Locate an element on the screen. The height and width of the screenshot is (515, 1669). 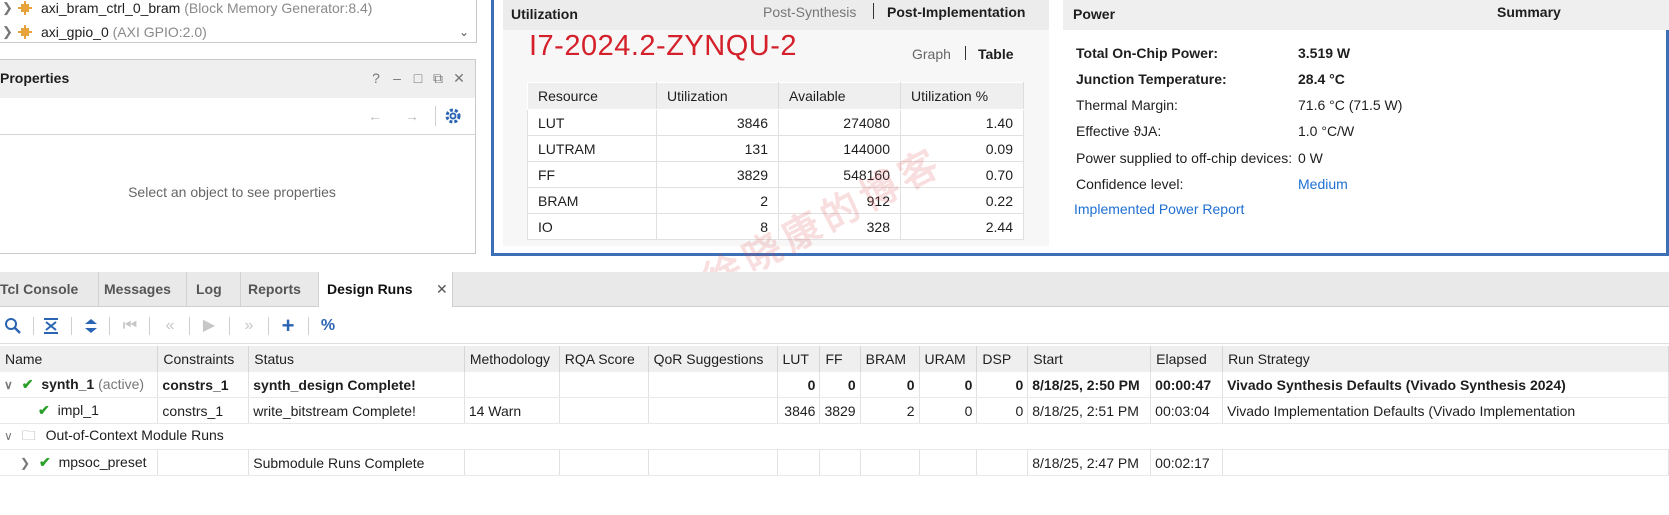
close-icon: ✕ is located at coordinates (459, 78).